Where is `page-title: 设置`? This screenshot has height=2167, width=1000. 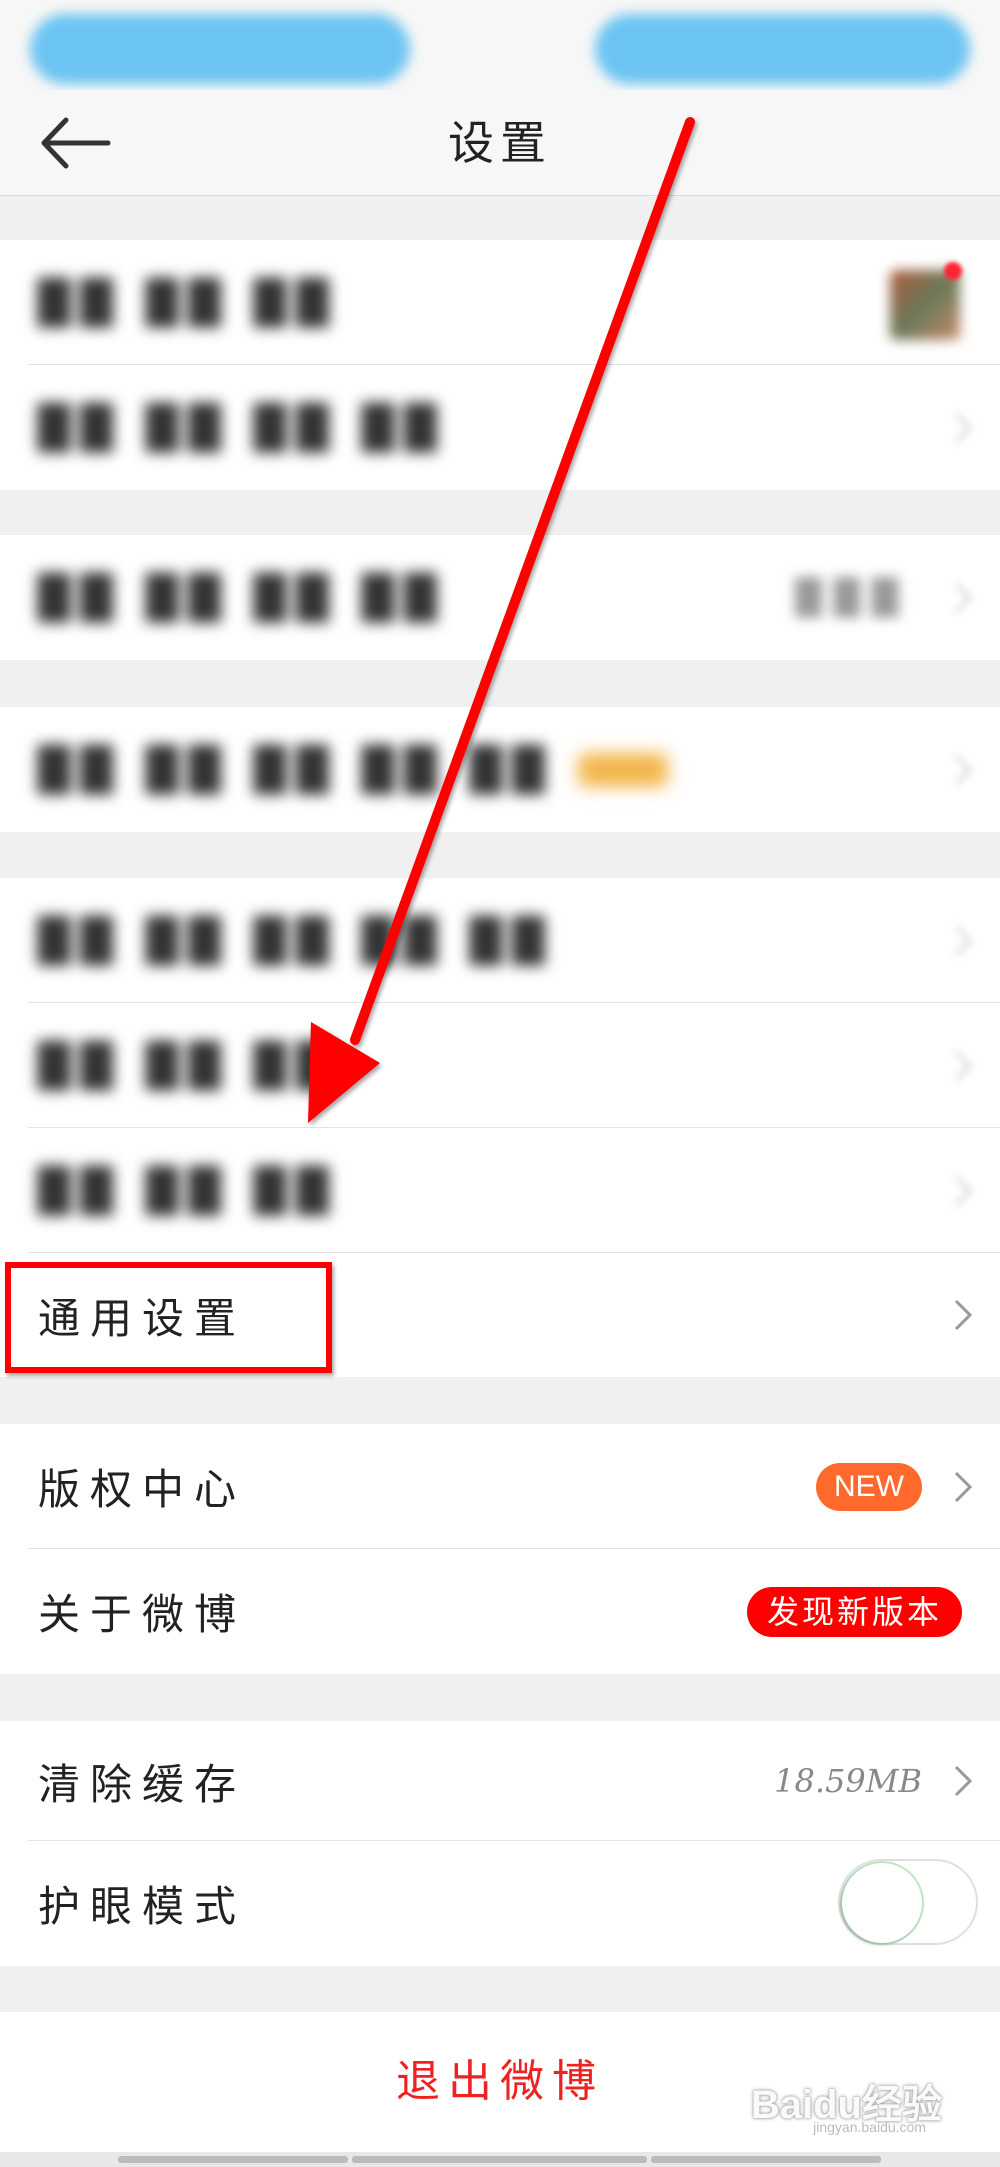 page-title: 设置 is located at coordinates (500, 143).